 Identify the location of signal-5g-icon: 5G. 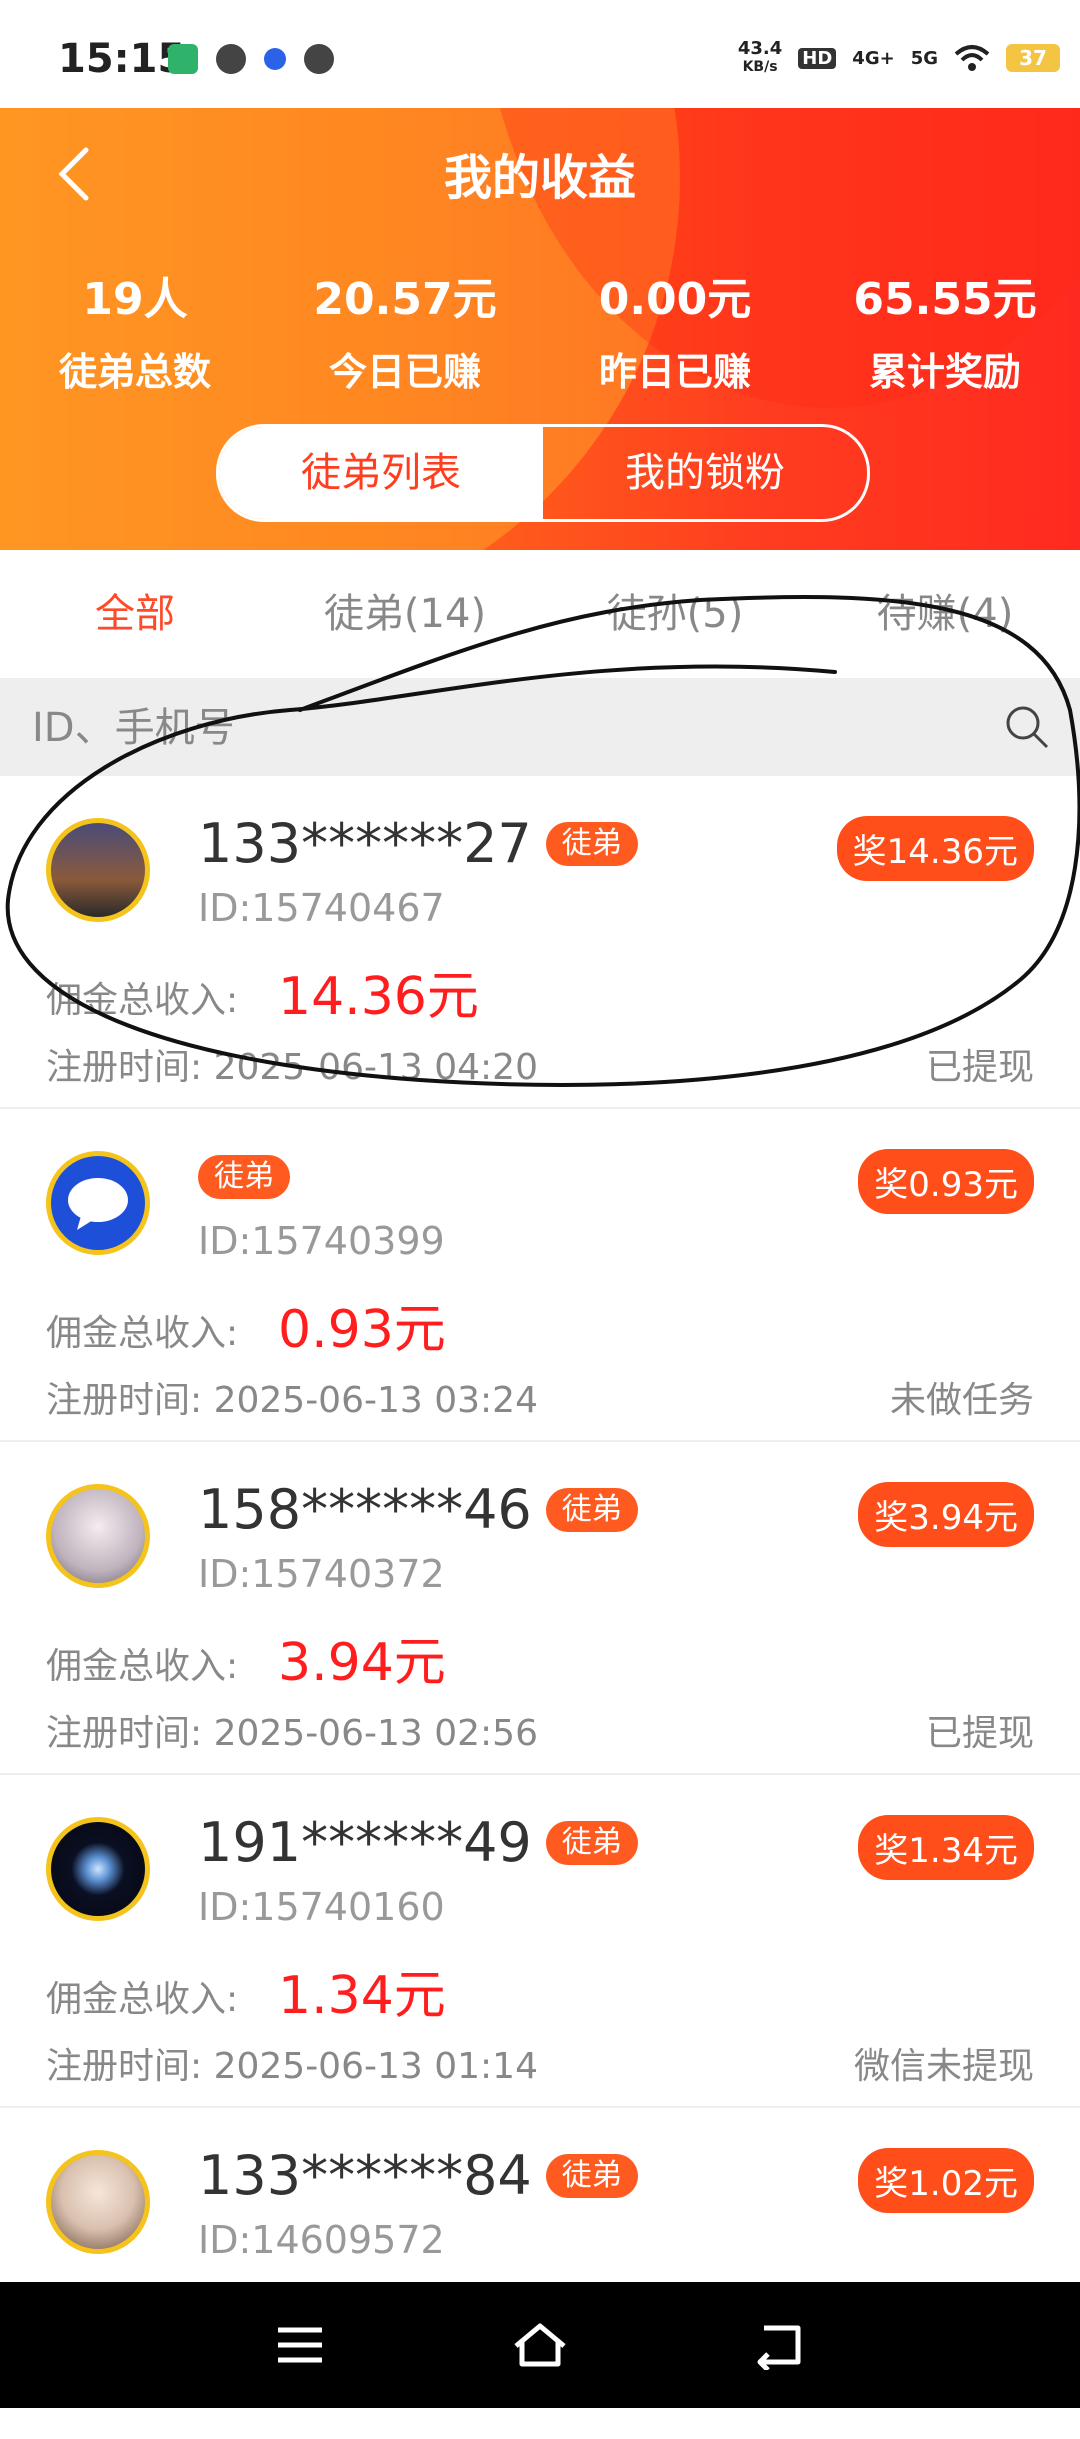
(924, 58).